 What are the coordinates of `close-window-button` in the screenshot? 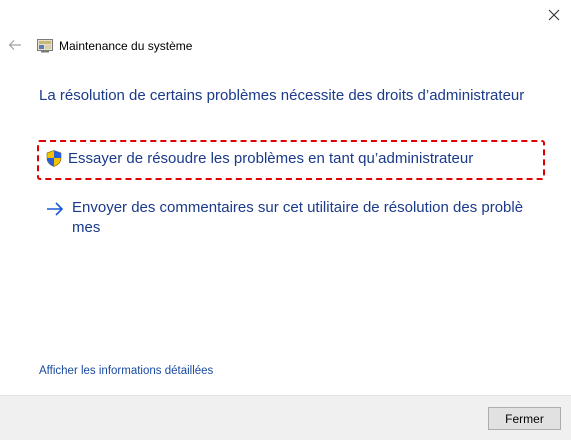 It's located at (554, 15).